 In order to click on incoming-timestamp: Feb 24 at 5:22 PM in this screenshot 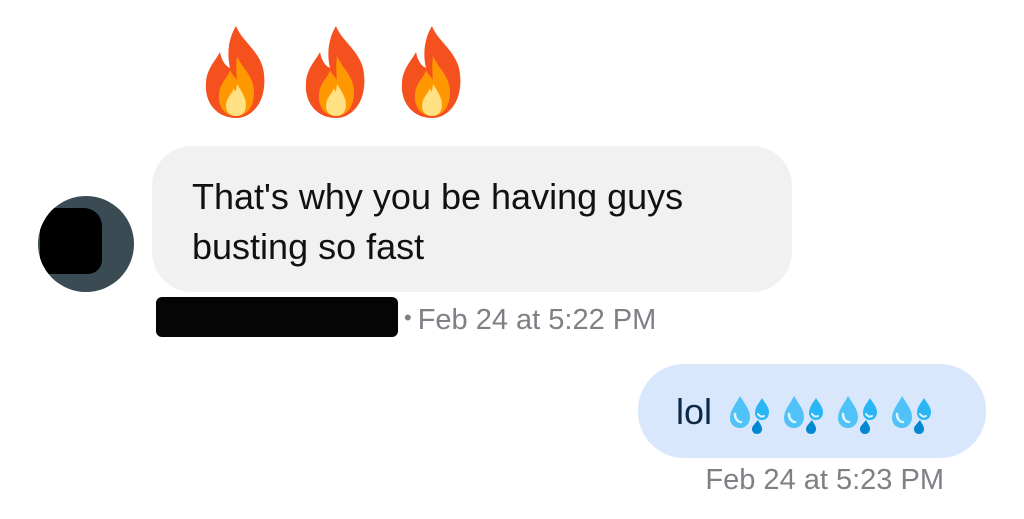, I will do `click(537, 320)`.